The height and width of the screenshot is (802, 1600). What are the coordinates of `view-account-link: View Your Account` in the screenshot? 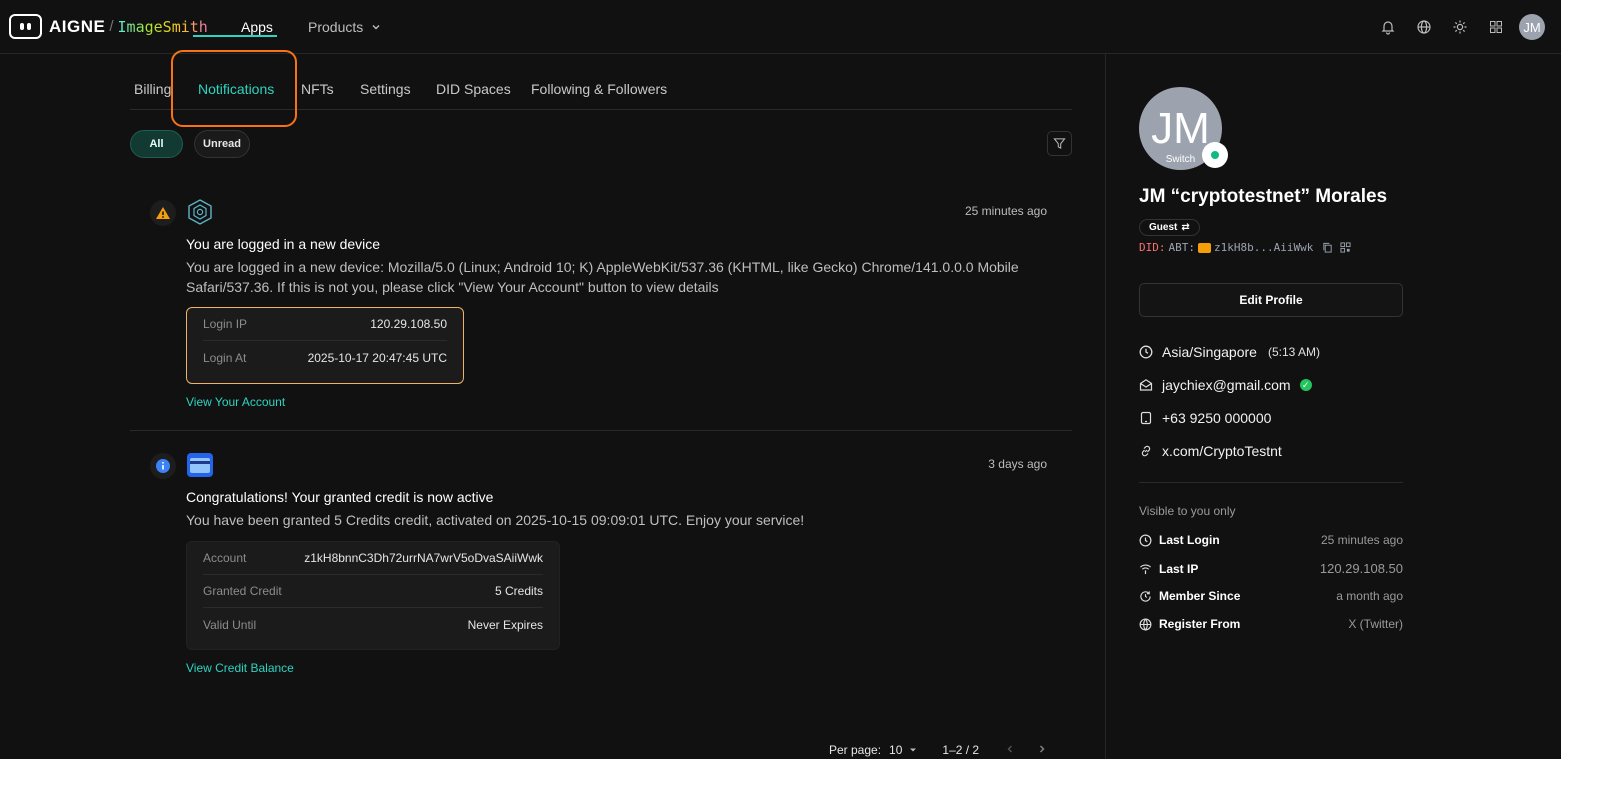 It's located at (235, 402).